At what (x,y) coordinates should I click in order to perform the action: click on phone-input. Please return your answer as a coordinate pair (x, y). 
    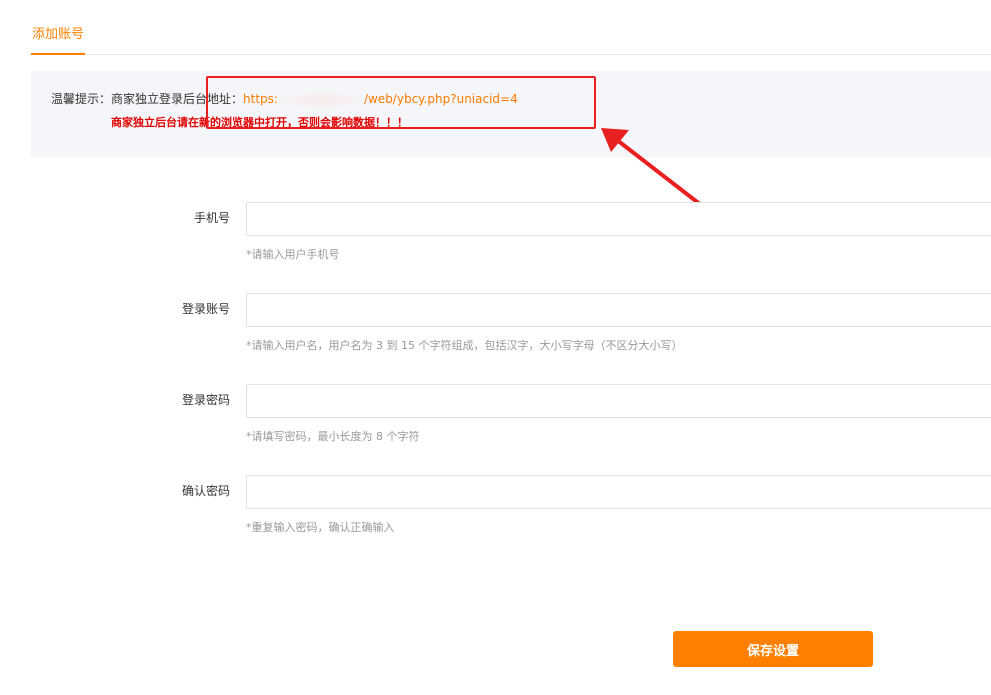
    Looking at the image, I should click on (618, 219).